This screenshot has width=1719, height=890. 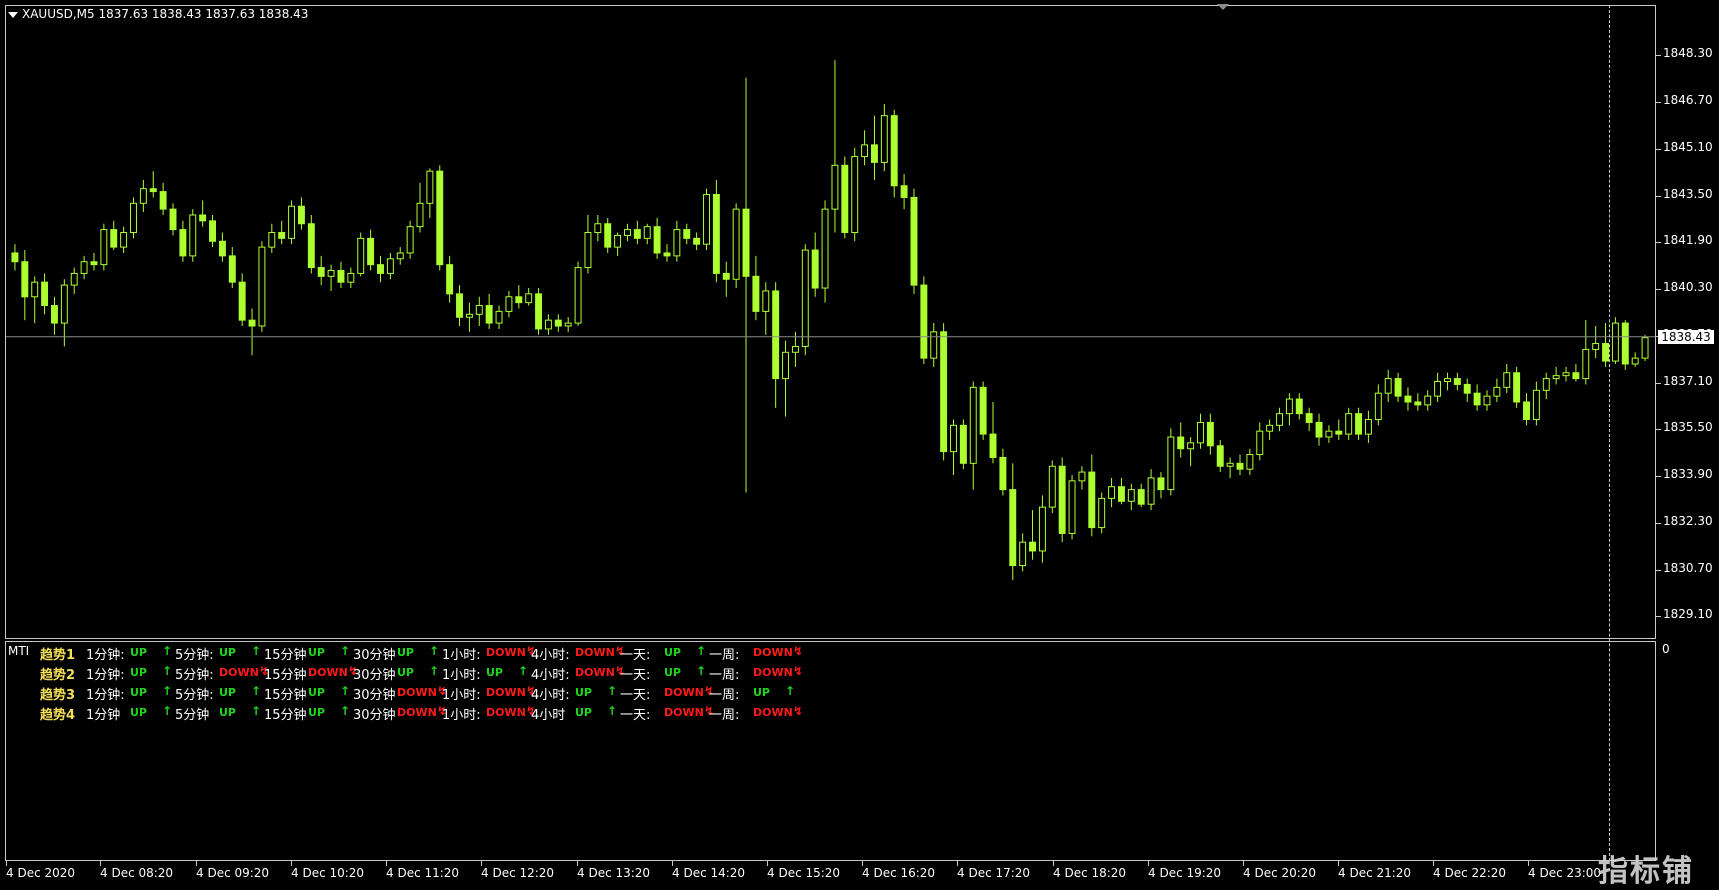 What do you see at coordinates (1646, 871) in the screenshot?
I see `watermark-logo: 指标铺` at bounding box center [1646, 871].